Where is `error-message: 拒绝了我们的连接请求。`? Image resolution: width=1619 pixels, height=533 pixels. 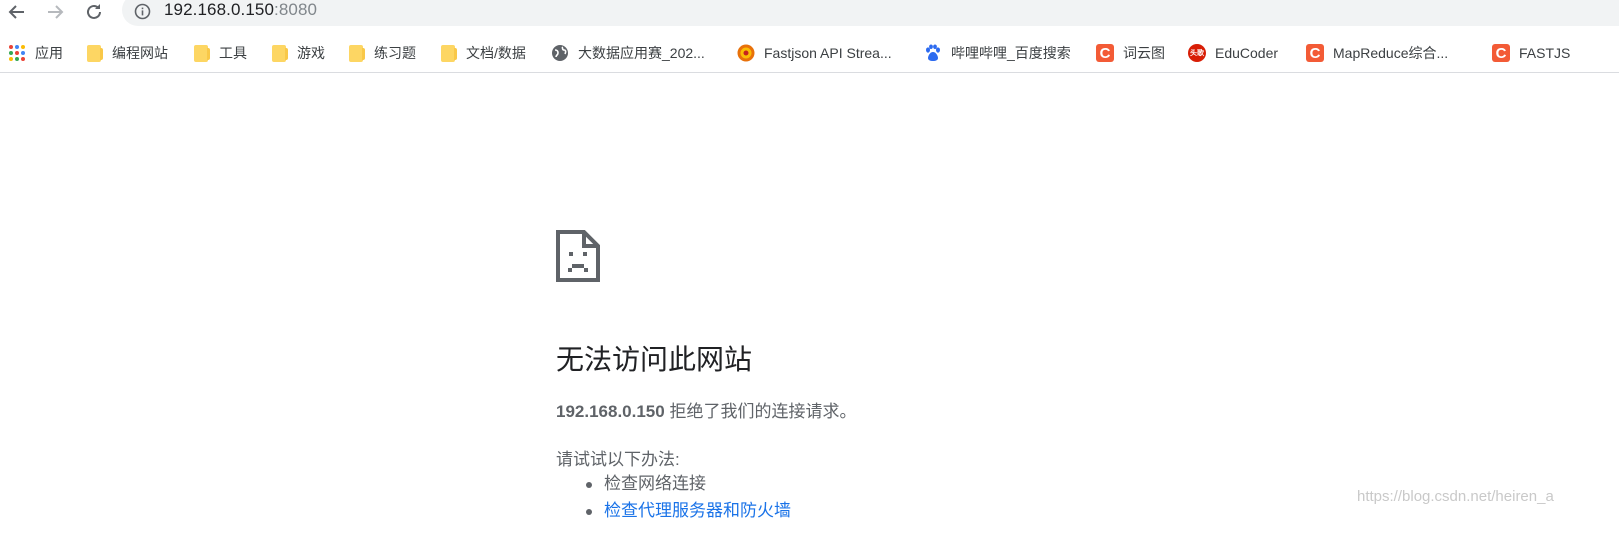 error-message: 拒绝了我们的连接请求。 is located at coordinates (763, 411).